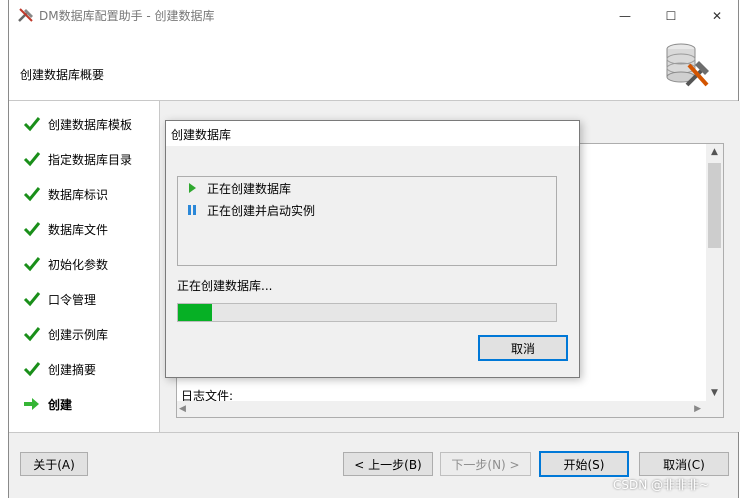  What do you see at coordinates (72, 369) in the screenshot?
I see `sidebar-item-label: 创建摘要` at bounding box center [72, 369].